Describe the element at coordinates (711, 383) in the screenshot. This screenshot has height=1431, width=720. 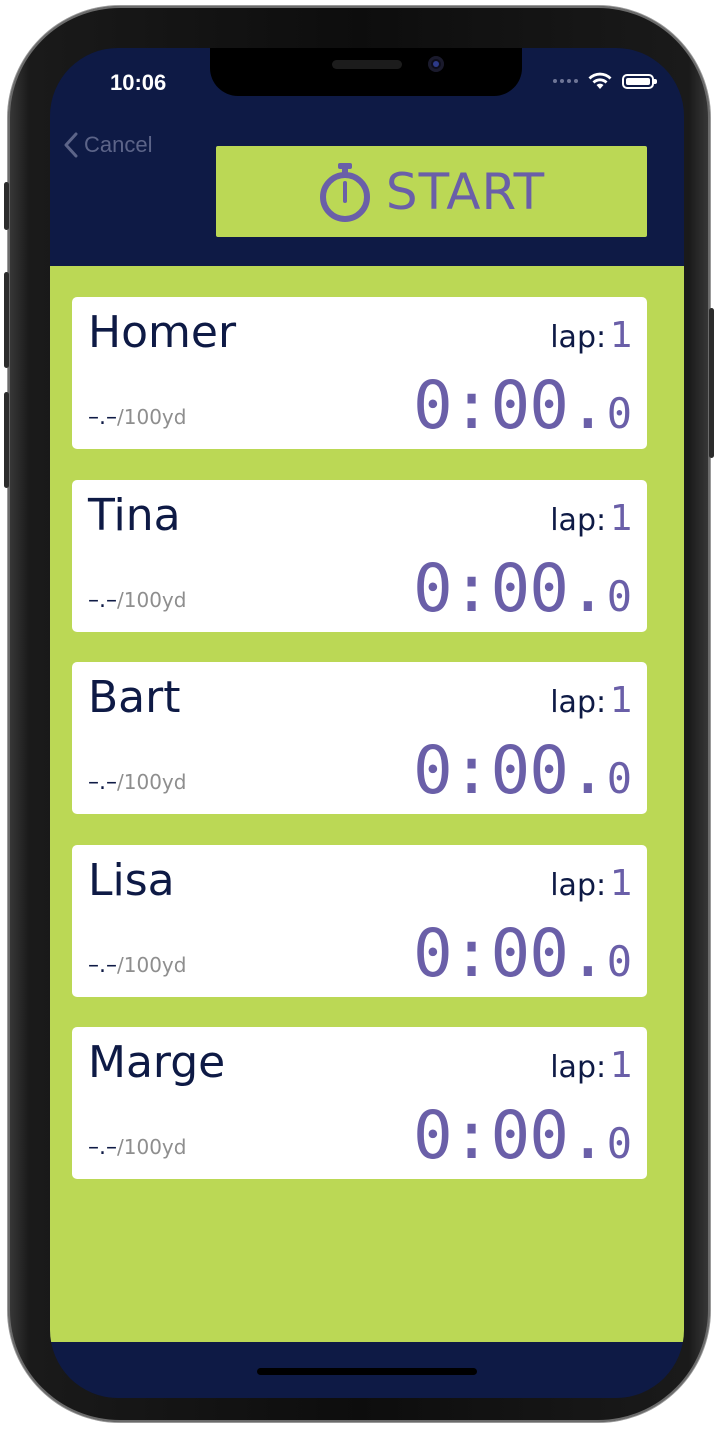
I see `power-button` at that location.